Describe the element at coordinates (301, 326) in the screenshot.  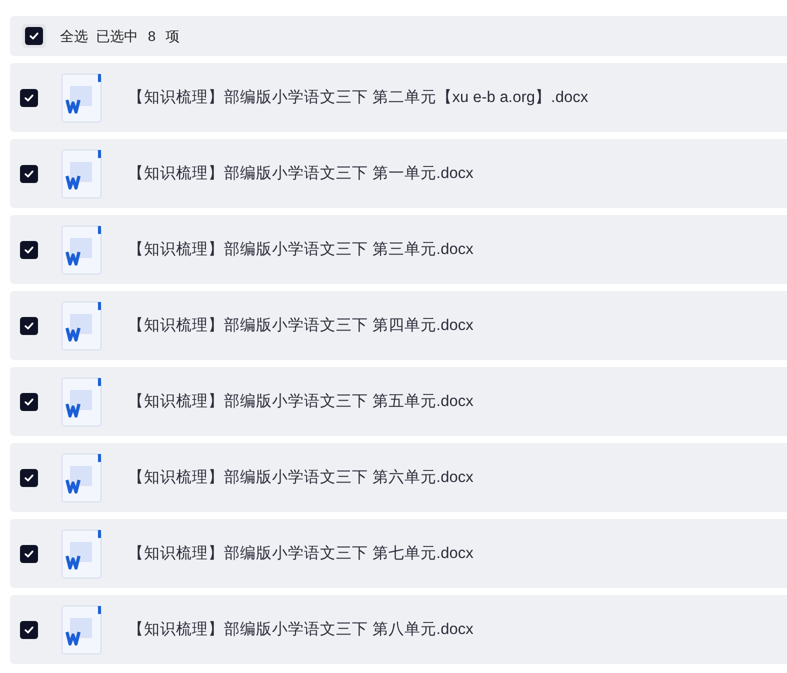
I see `file-name: 【知识梳理】部编版小学语文三下 第四单元.docx` at that location.